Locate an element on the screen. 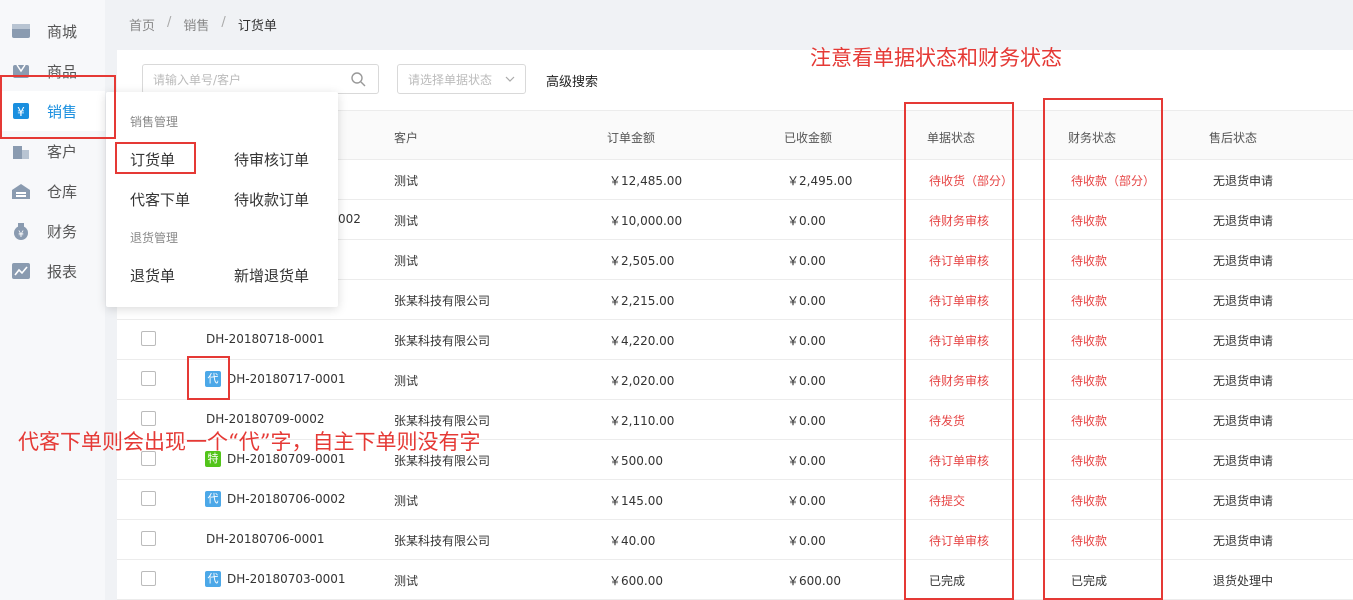  column-header-amount: 订单金额 is located at coordinates (631, 138).